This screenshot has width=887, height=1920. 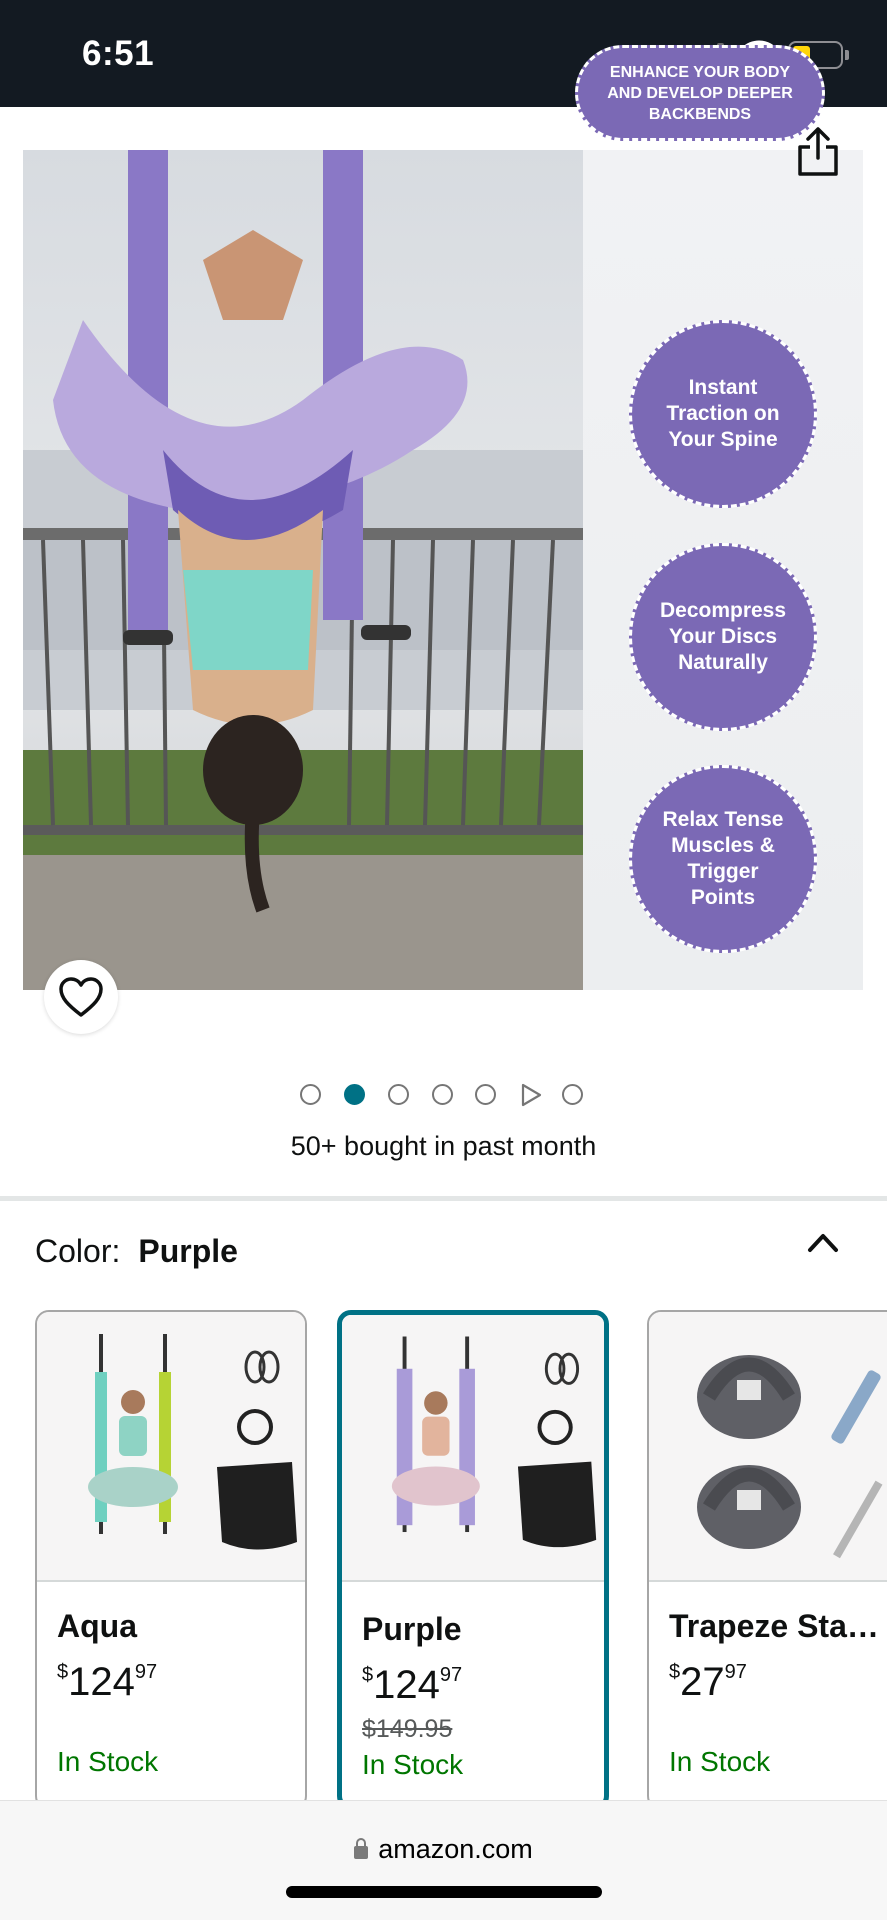 I want to click on browser-url-bar: amazon.com, so click(x=443, y=1860).